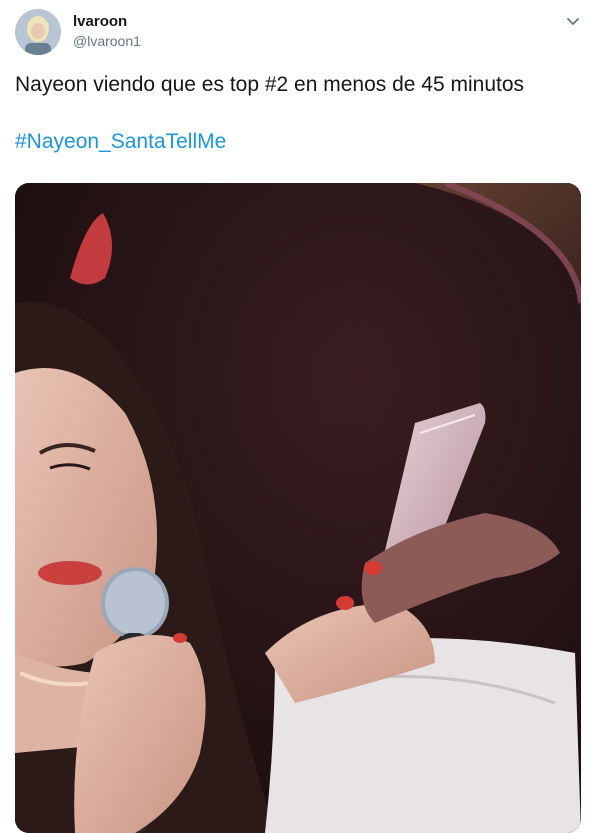 The width and height of the screenshot is (596, 833). What do you see at coordinates (100, 21) in the screenshot?
I see `author-name: lvaroon` at bounding box center [100, 21].